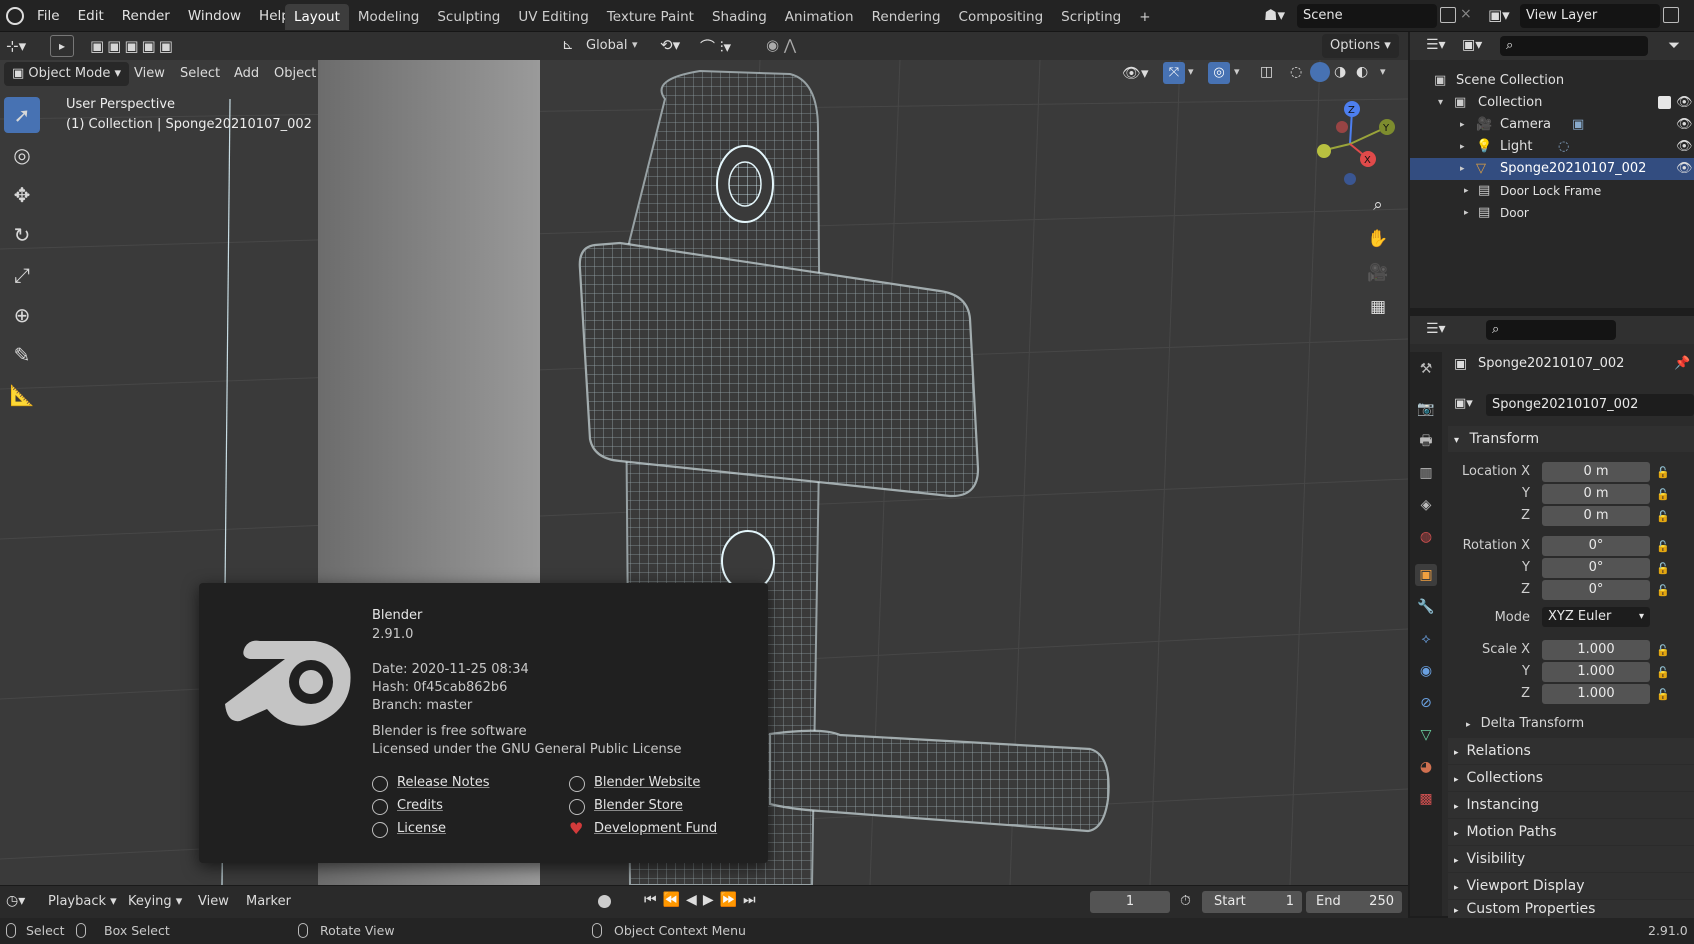 This screenshot has width=1694, height=944. What do you see at coordinates (1426, 537) in the screenshot?
I see `world-tab-icon: ◍` at bounding box center [1426, 537].